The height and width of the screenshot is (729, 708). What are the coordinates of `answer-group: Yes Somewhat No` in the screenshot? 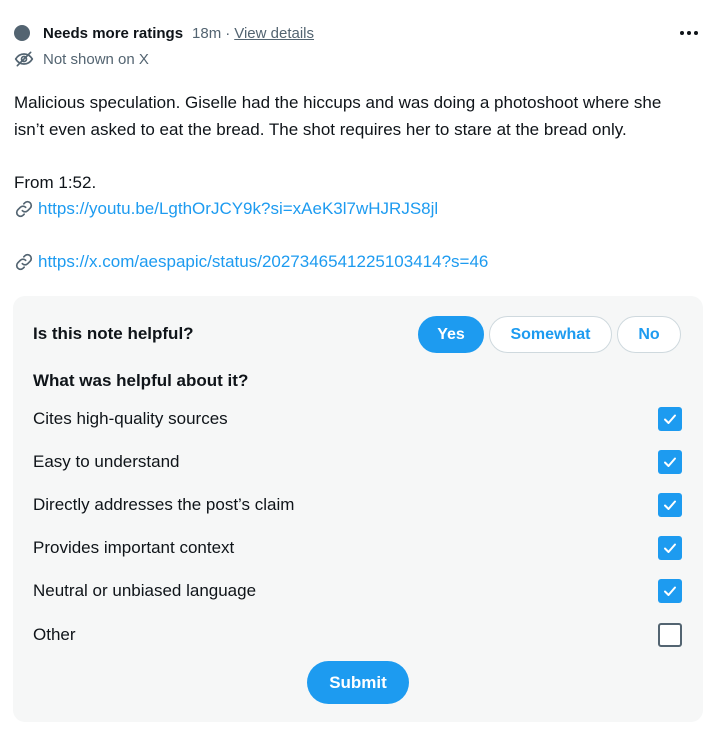 It's located at (549, 334).